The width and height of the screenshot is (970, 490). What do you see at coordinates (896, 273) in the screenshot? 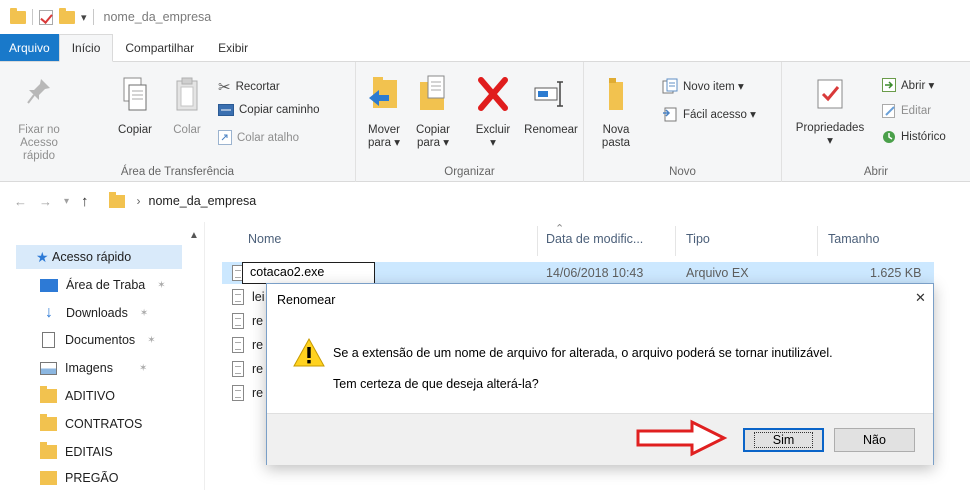
I see `row-size: 1.625 KB` at bounding box center [896, 273].